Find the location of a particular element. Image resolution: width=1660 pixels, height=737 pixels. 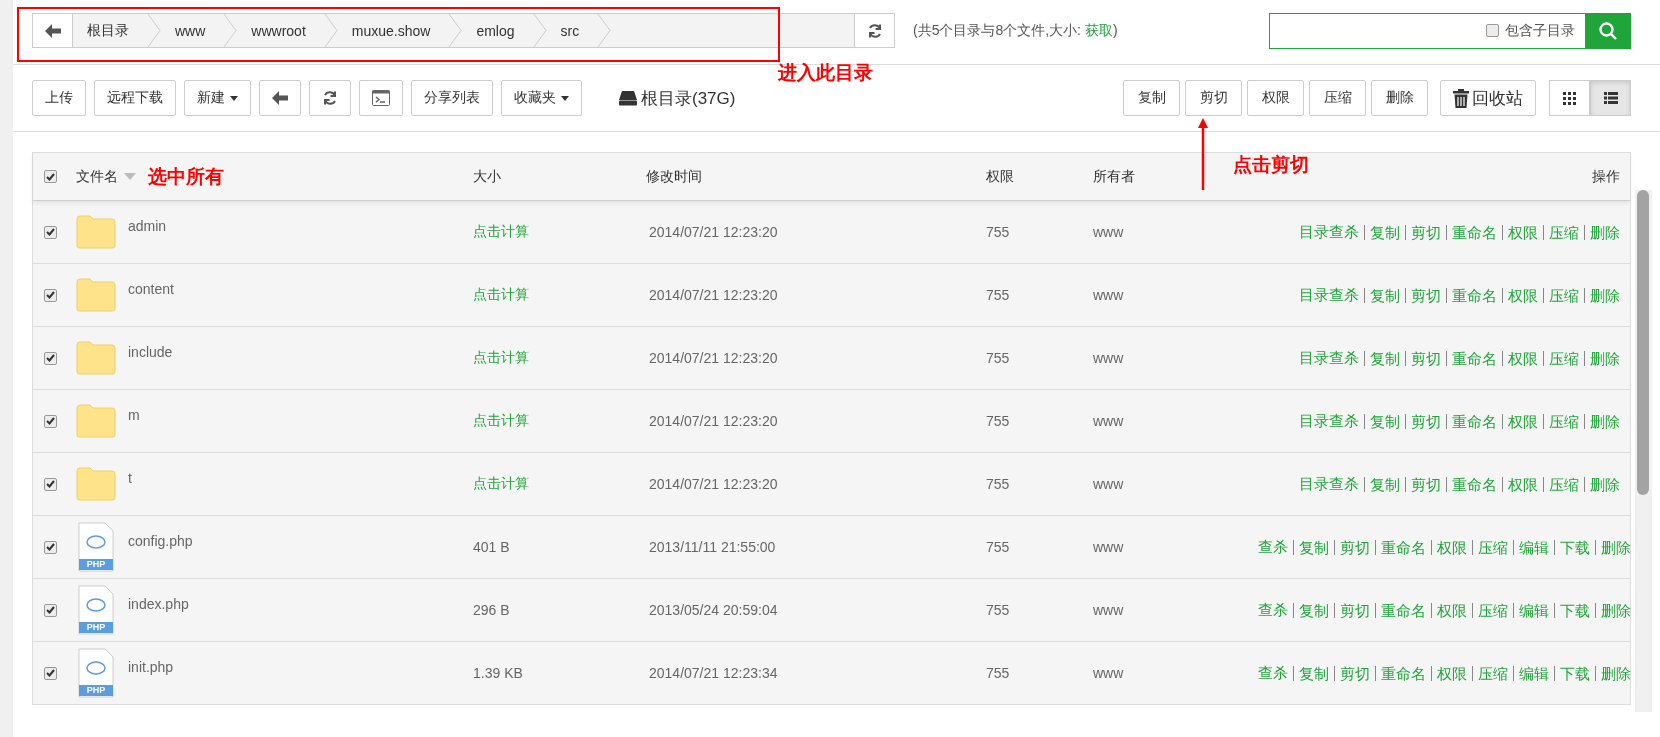

file-row: PHP index.php 296 B 2013/05/24 20:59:04 755 www 查杀 复制 剪切 重命名 权限 压缩 编辑 下载 删除 is located at coordinates (831, 609).